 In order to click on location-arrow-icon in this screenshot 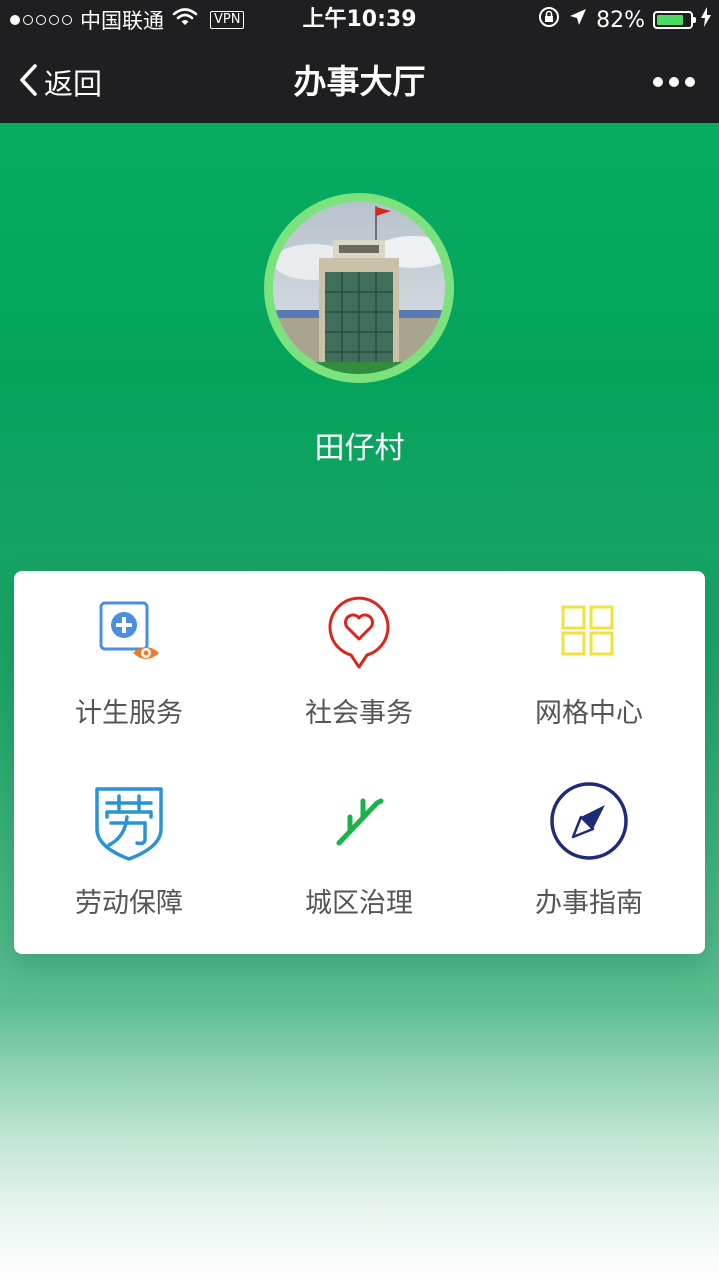, I will do `click(578, 20)`.